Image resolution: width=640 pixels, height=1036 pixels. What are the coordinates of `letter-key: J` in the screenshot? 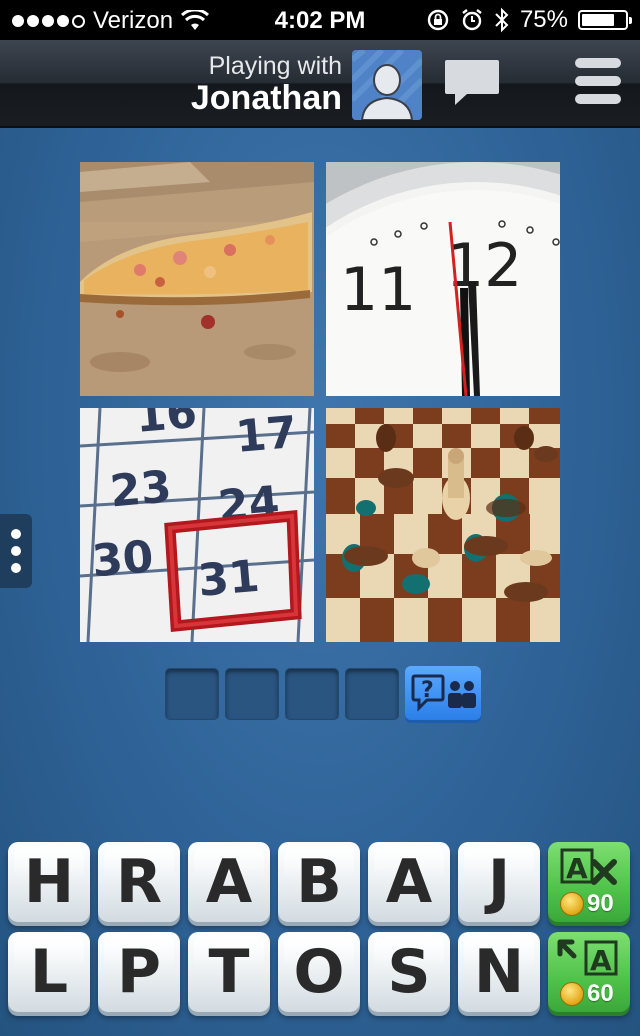 It's located at (499, 882).